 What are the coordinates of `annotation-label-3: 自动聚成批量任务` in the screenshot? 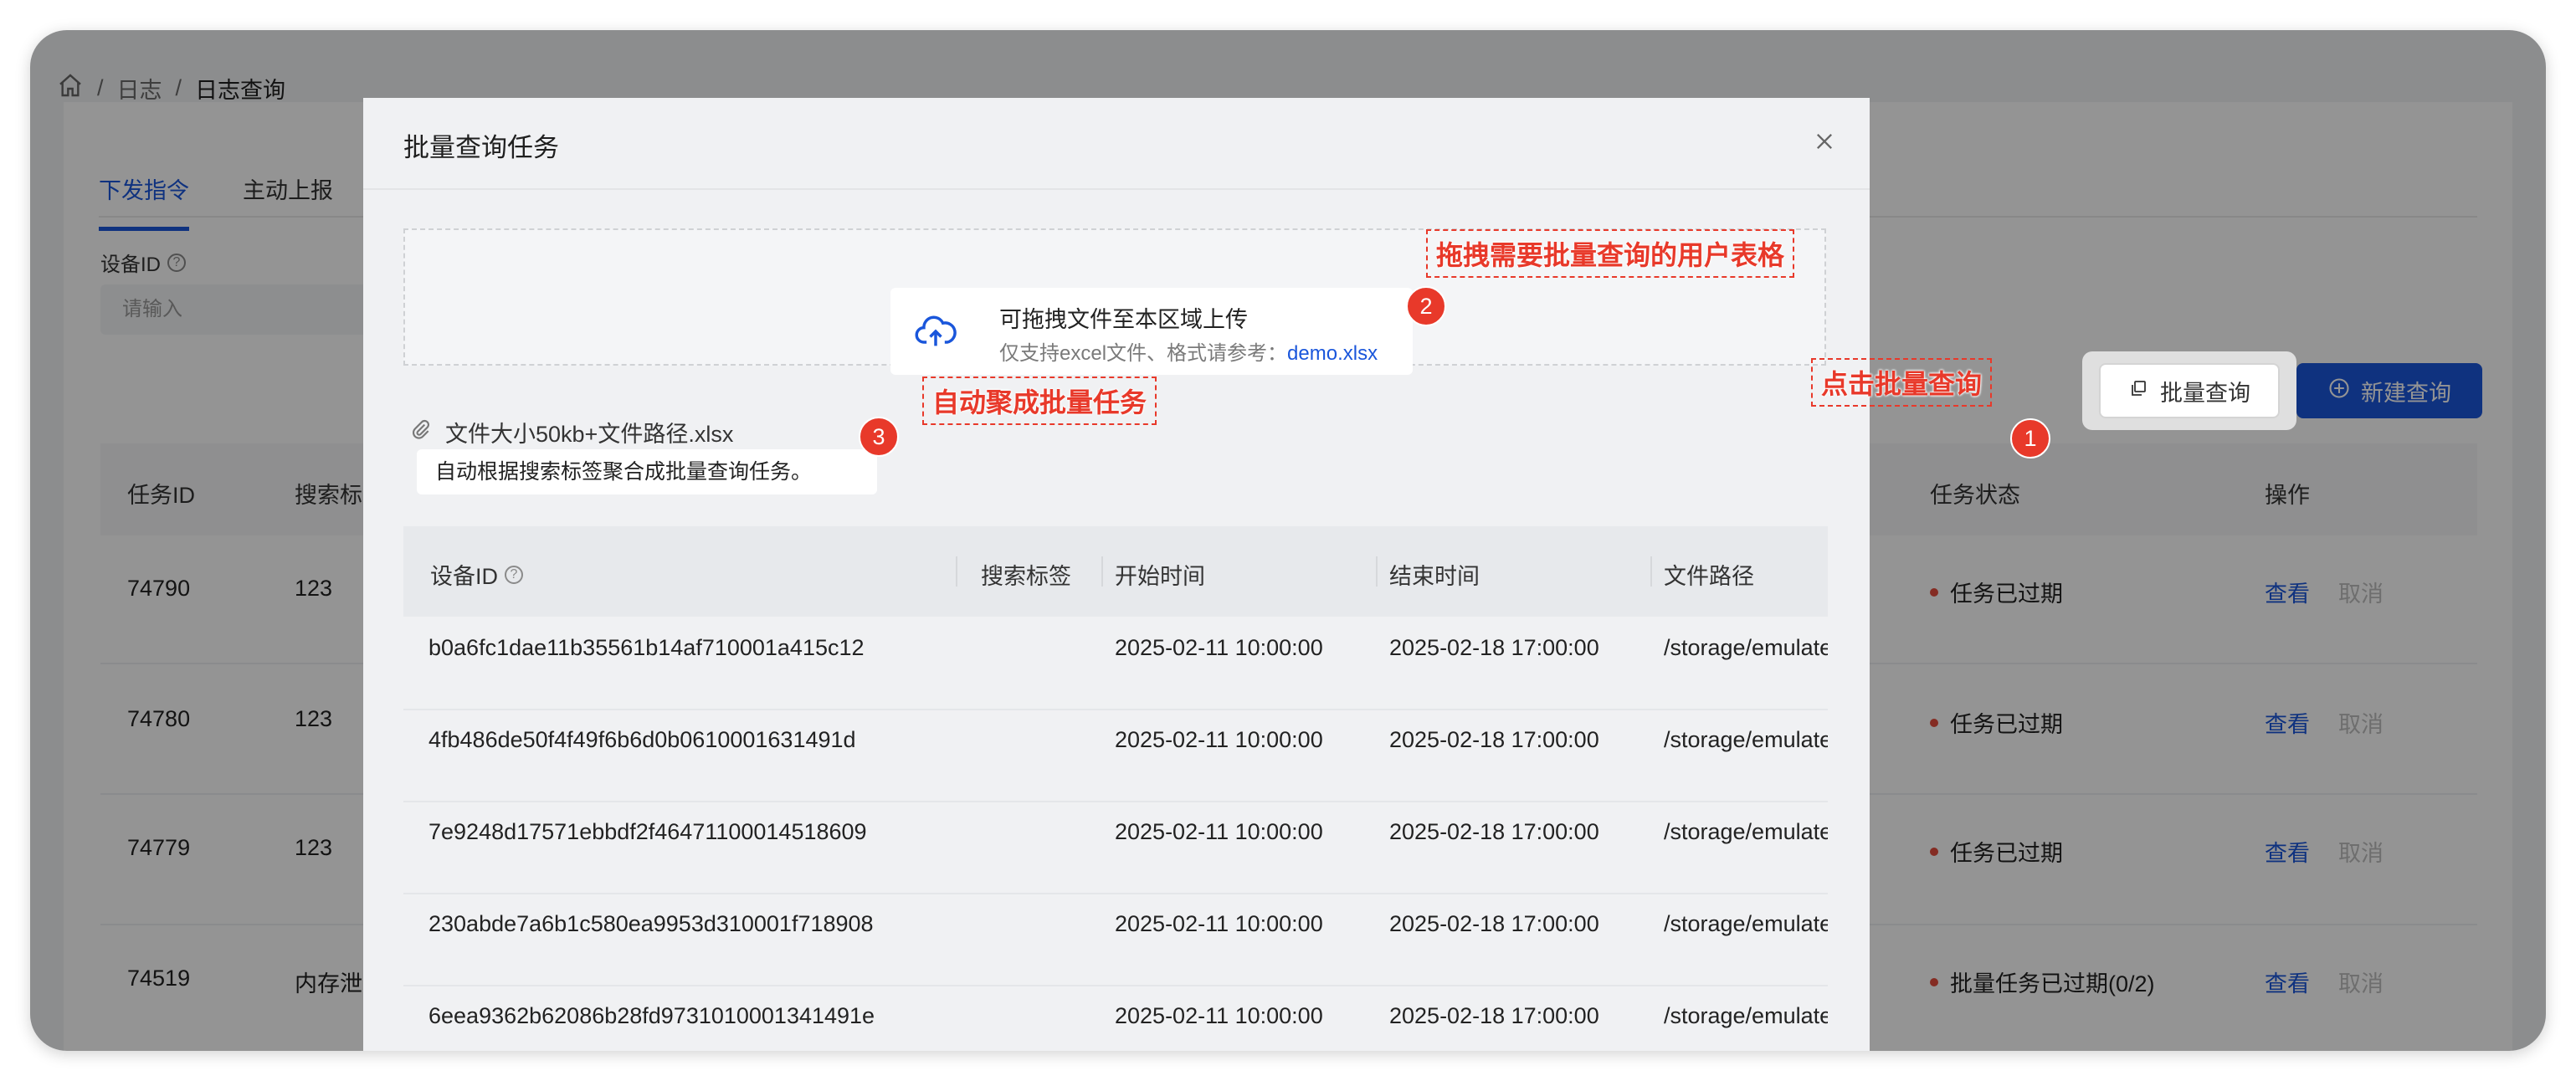 It's located at (1039, 401).